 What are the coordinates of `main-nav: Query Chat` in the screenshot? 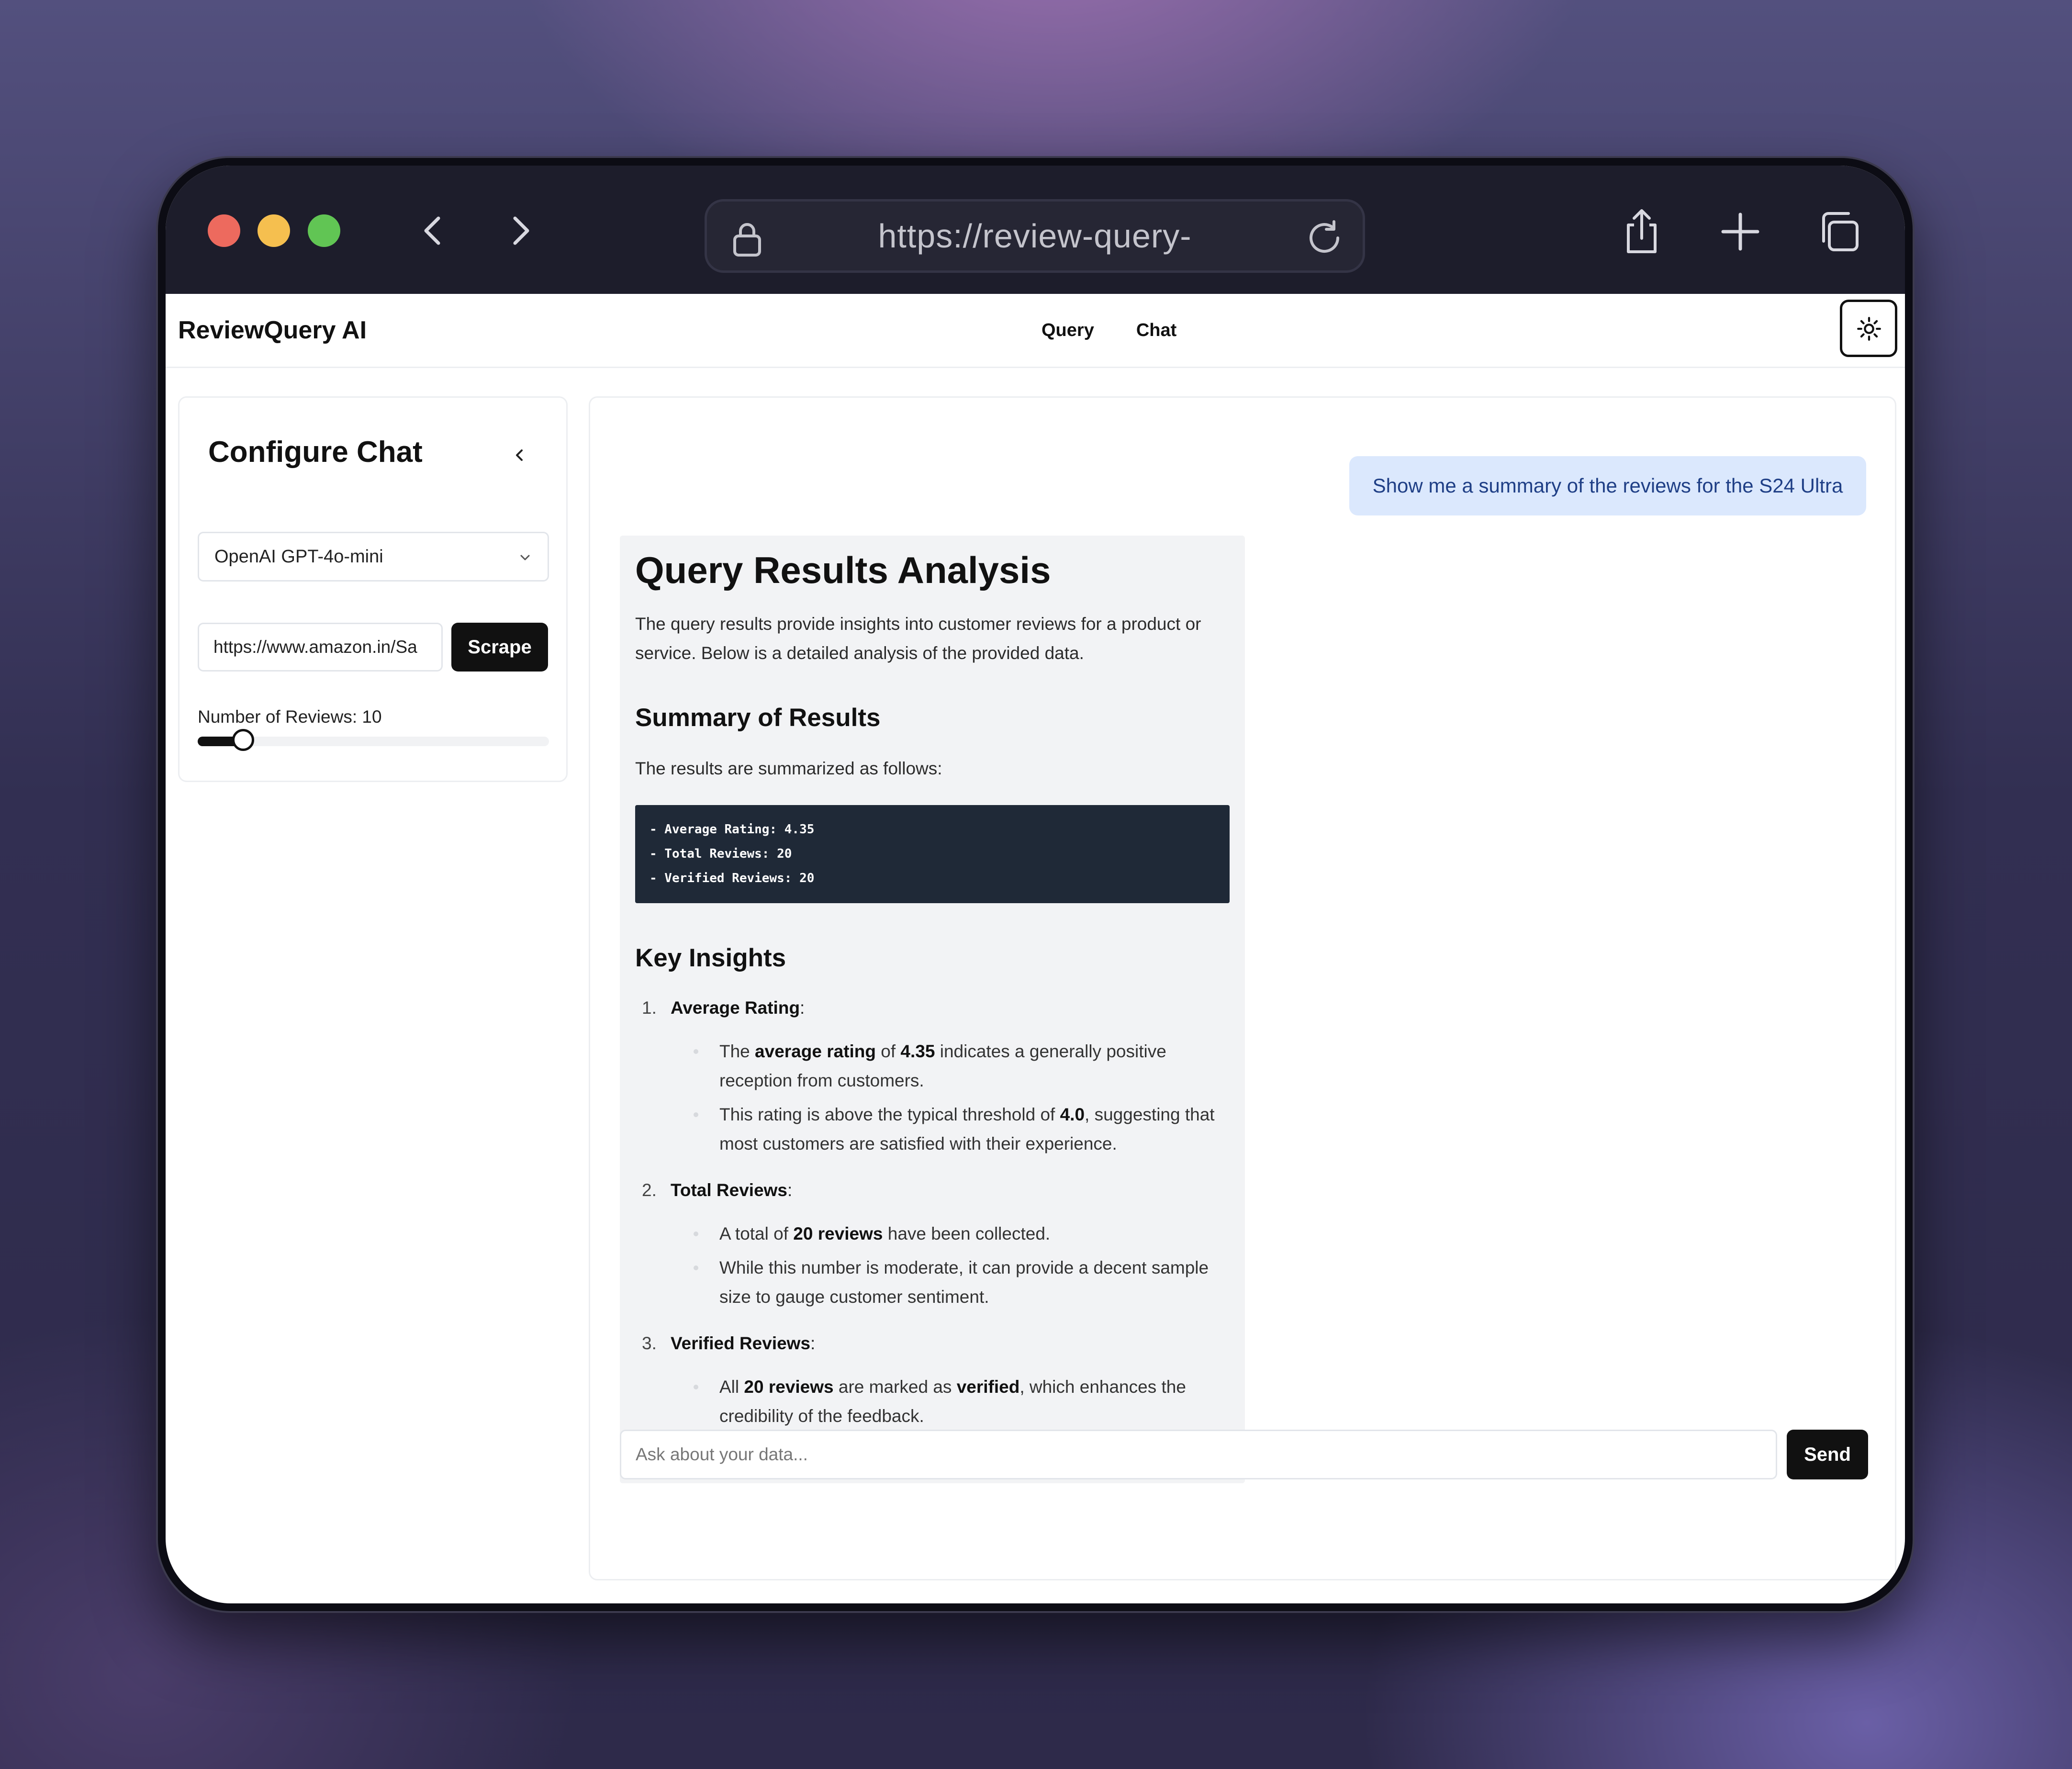 It's located at (1130, 330).